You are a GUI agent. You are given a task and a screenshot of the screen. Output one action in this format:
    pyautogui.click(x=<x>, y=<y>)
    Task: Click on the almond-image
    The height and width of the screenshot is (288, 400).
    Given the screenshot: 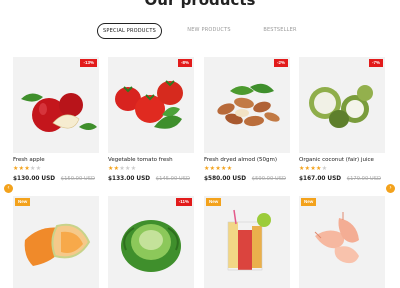 What is the action you would take?
    pyautogui.click(x=248, y=105)
    